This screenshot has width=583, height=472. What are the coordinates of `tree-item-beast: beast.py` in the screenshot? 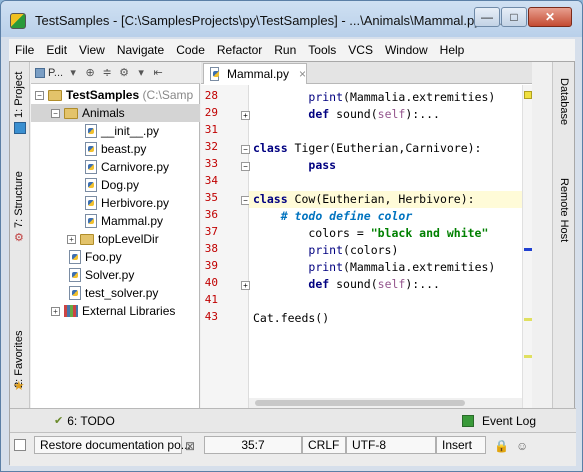 It's located at (115, 149).